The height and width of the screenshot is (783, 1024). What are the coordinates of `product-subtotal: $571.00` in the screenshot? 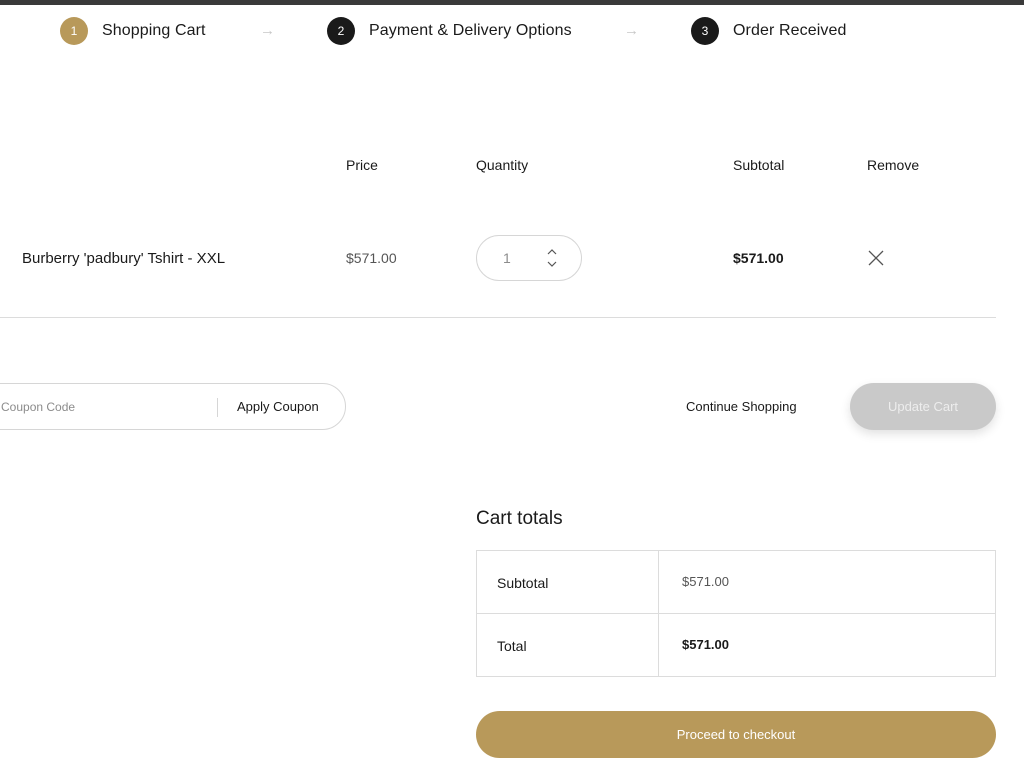 It's located at (758, 258).